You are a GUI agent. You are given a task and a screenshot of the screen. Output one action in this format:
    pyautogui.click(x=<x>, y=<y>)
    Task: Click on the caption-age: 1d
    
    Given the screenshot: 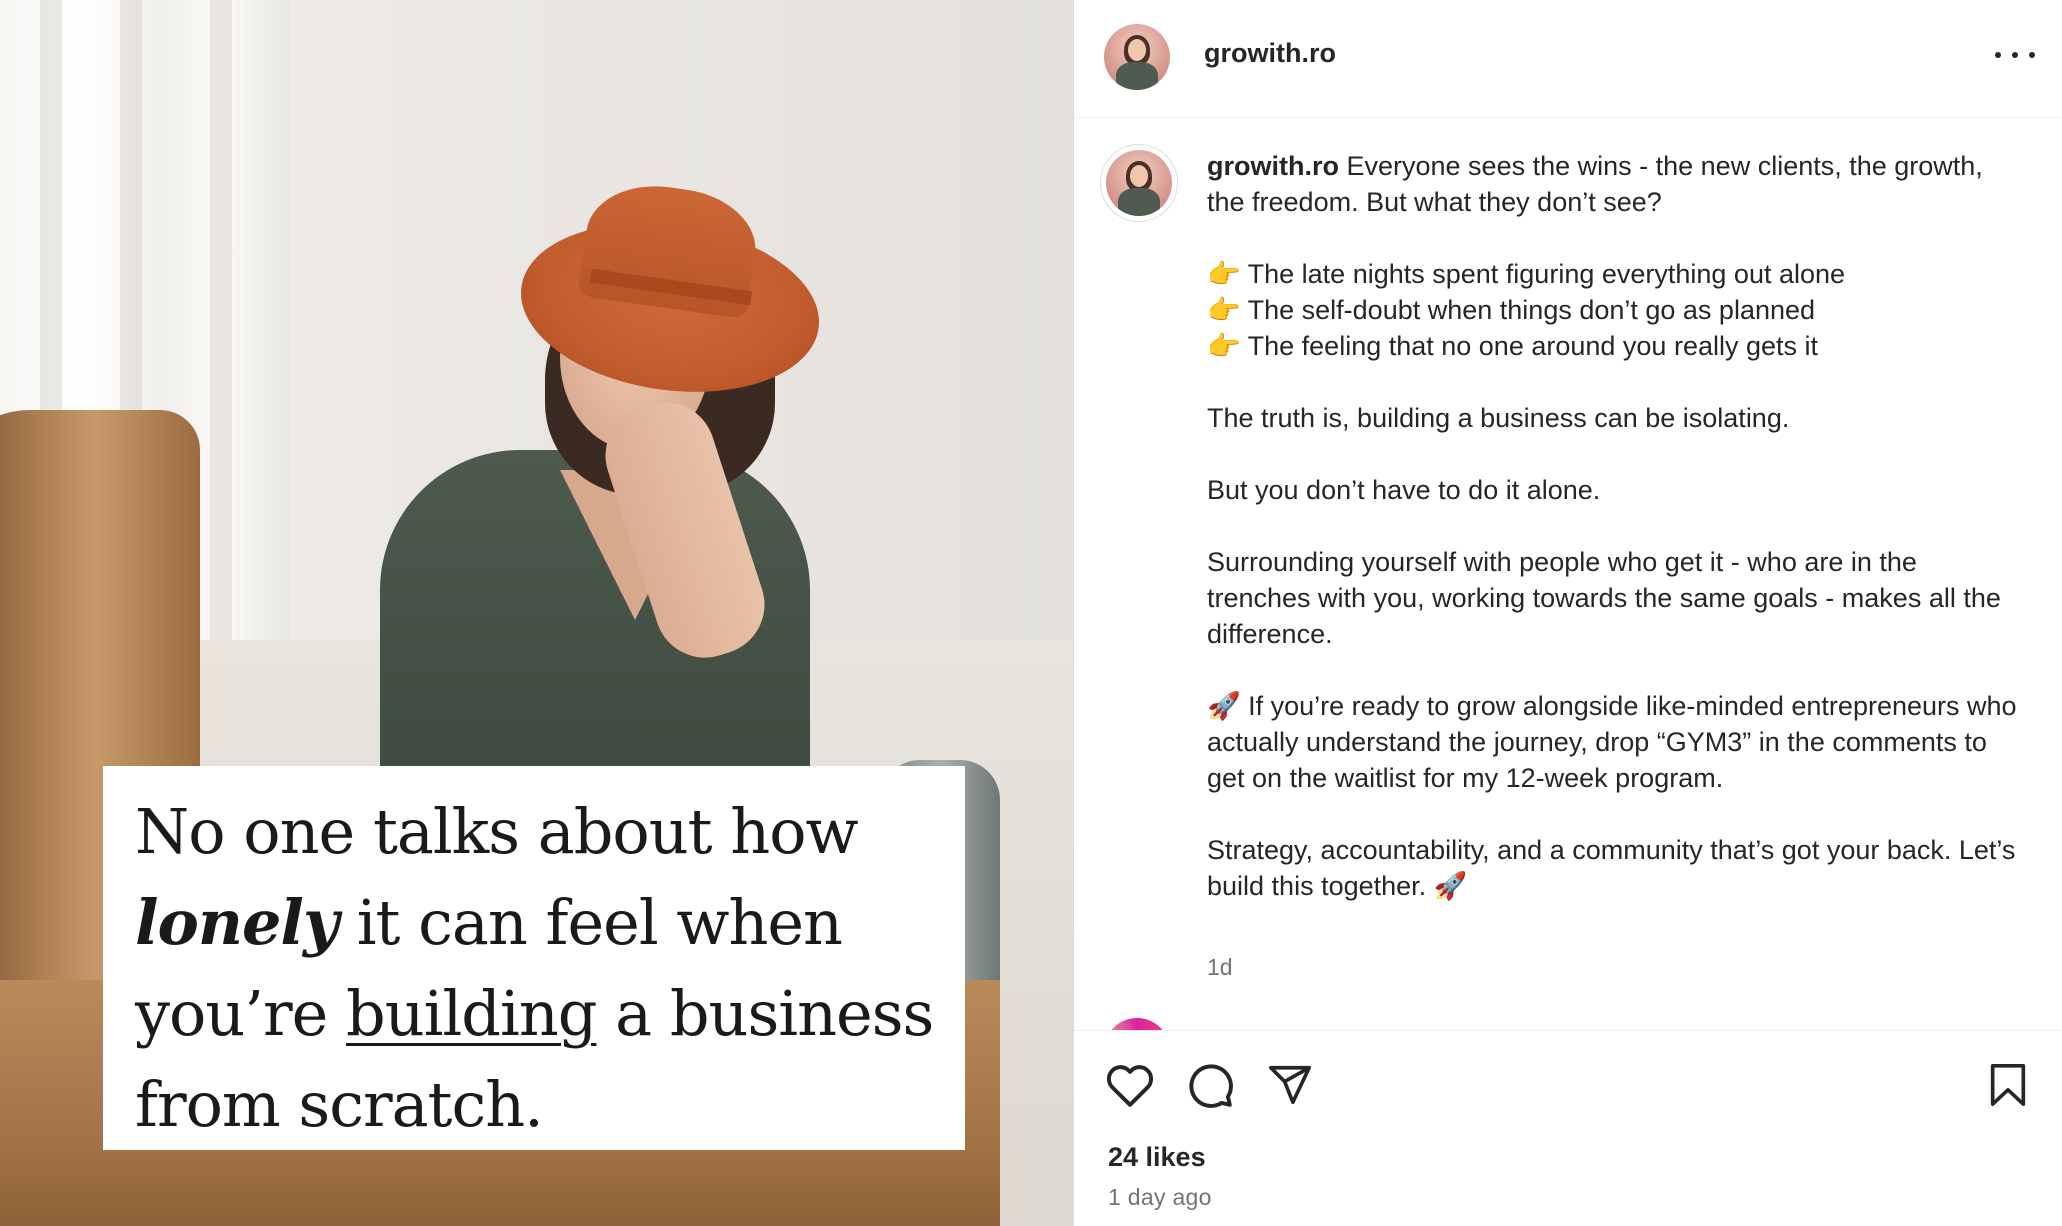 What is the action you would take?
    pyautogui.click(x=1220, y=967)
    